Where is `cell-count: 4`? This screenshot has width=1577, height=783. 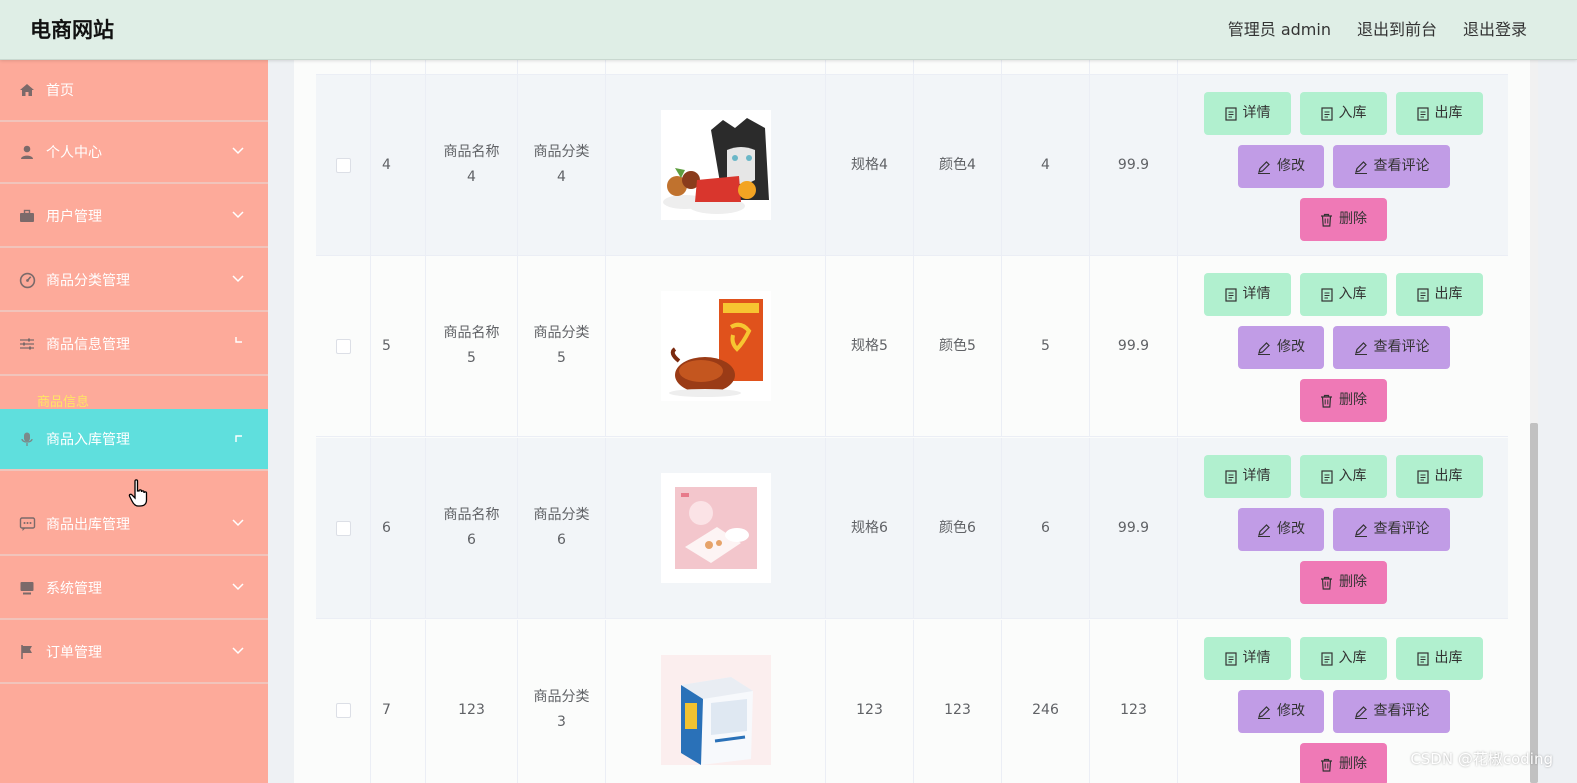
cell-count: 4 is located at coordinates (1046, 165).